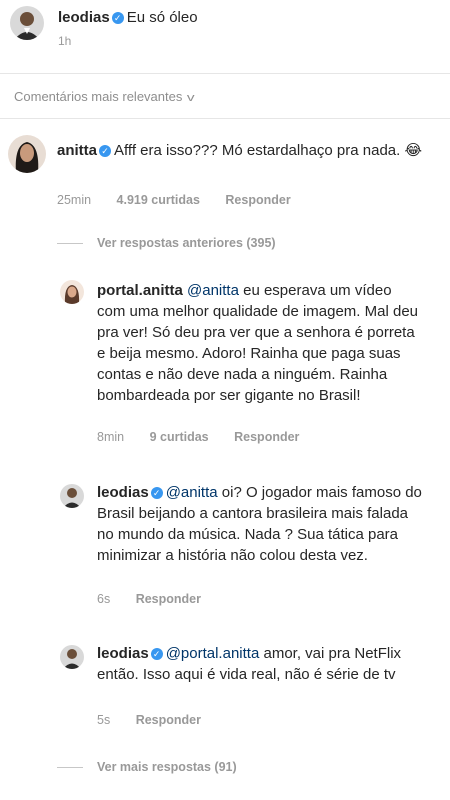 This screenshot has height=800, width=450. What do you see at coordinates (84, 17) in the screenshot?
I see `post-username: leodias` at bounding box center [84, 17].